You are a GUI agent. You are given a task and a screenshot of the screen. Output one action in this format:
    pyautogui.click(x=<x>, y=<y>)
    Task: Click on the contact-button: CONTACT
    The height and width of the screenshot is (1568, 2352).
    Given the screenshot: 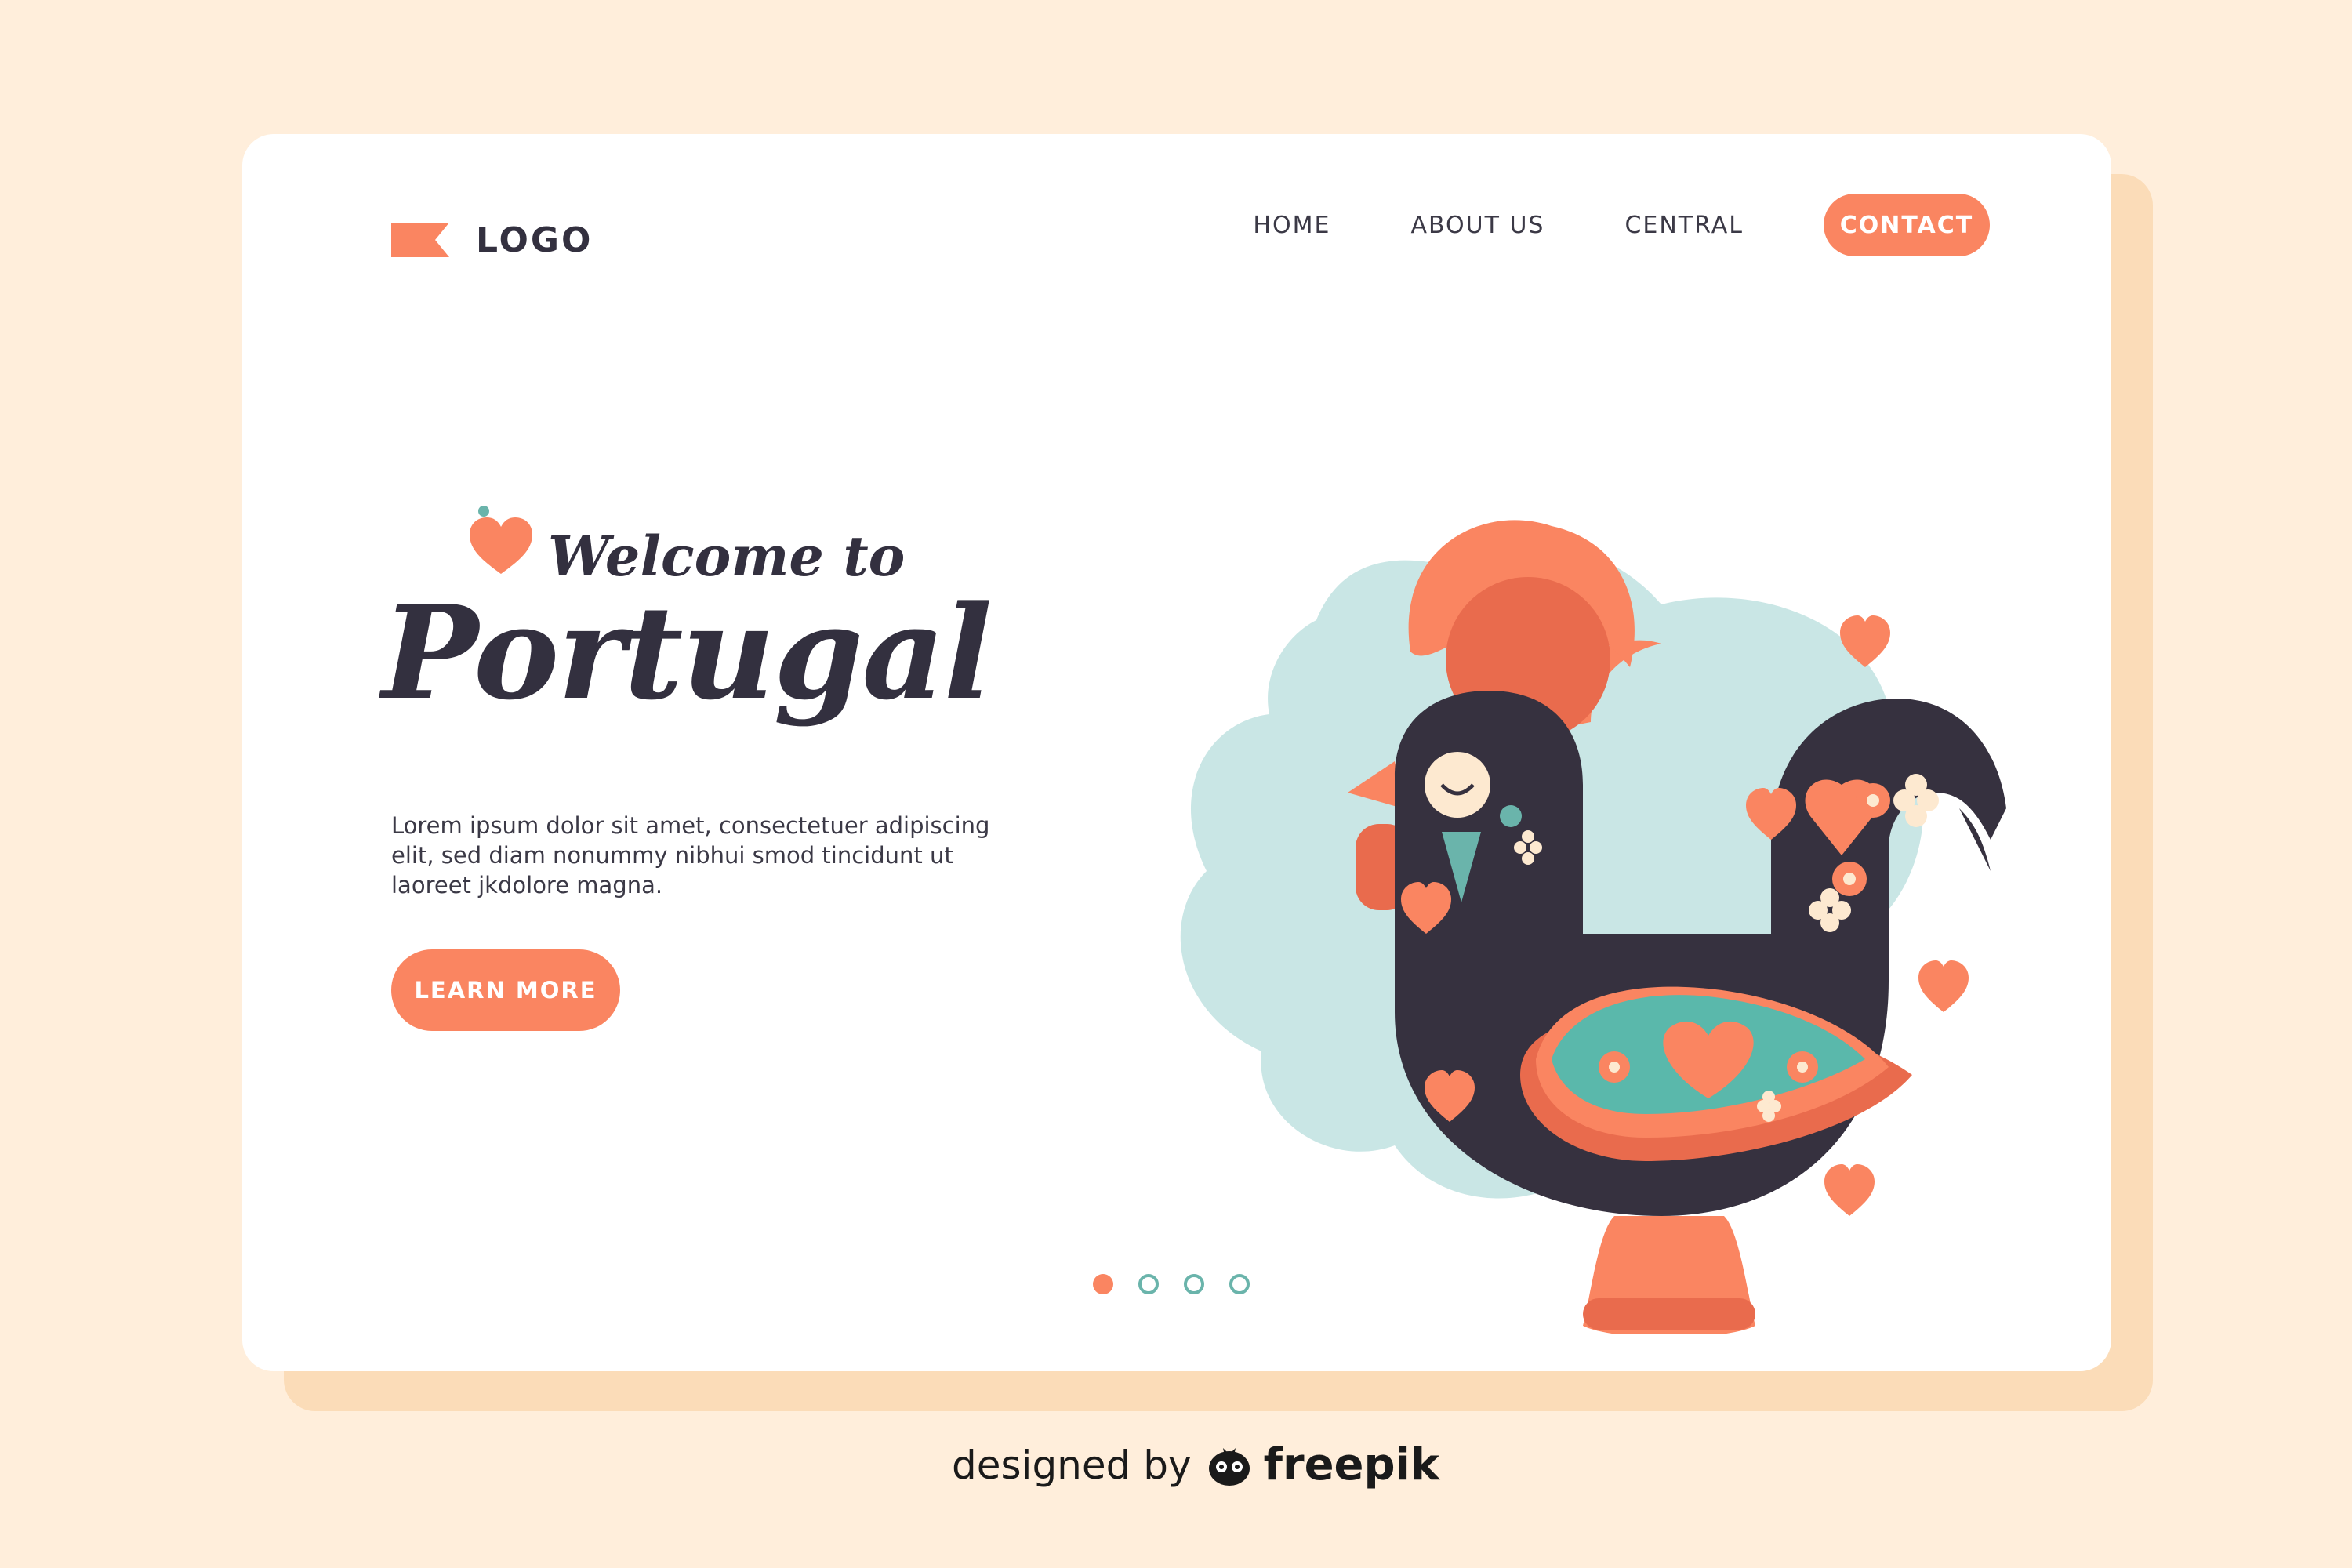 What is the action you would take?
    pyautogui.click(x=1907, y=225)
    